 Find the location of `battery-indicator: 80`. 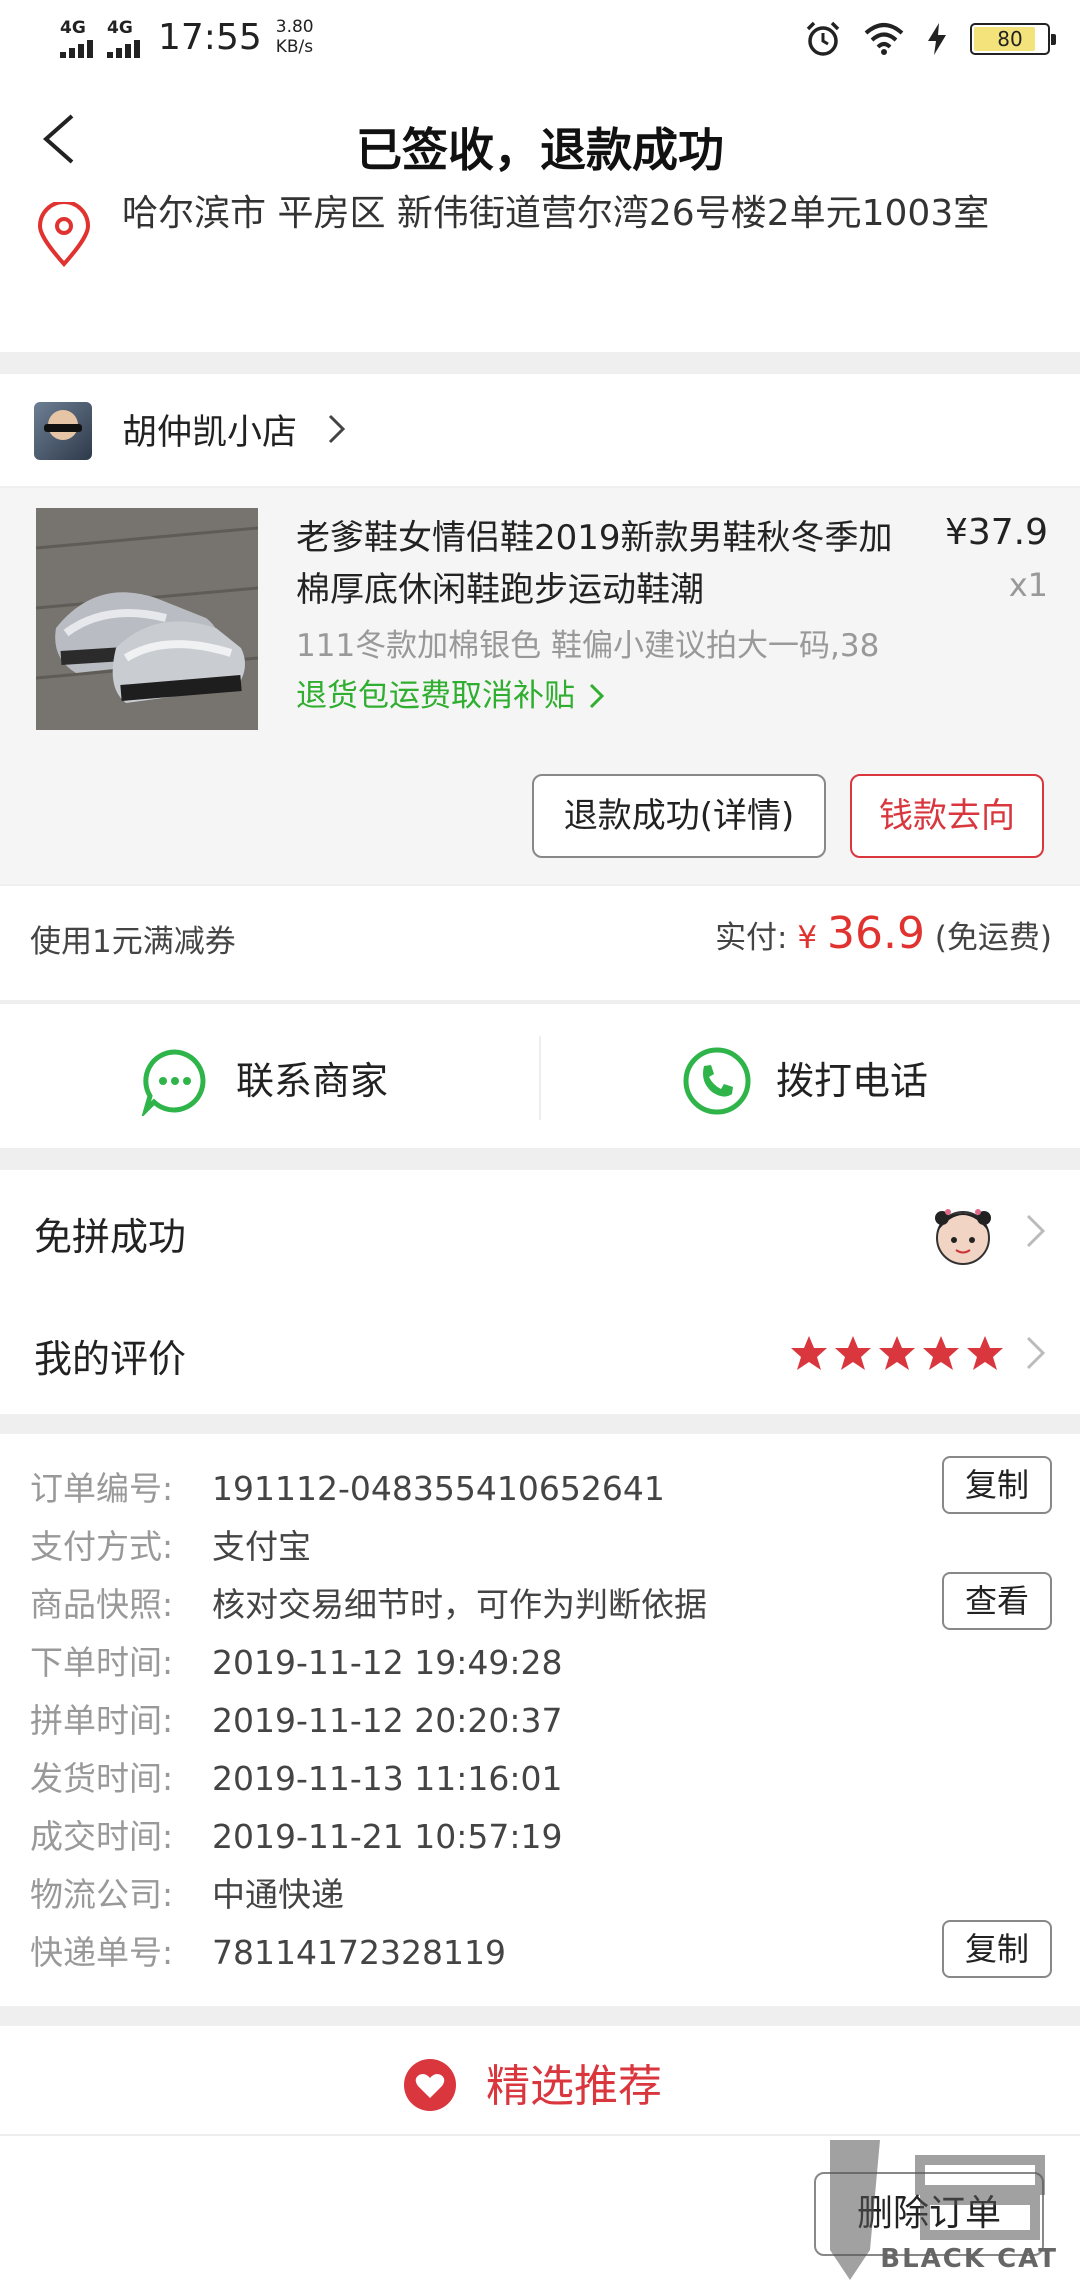

battery-indicator: 80 is located at coordinates (1013, 39).